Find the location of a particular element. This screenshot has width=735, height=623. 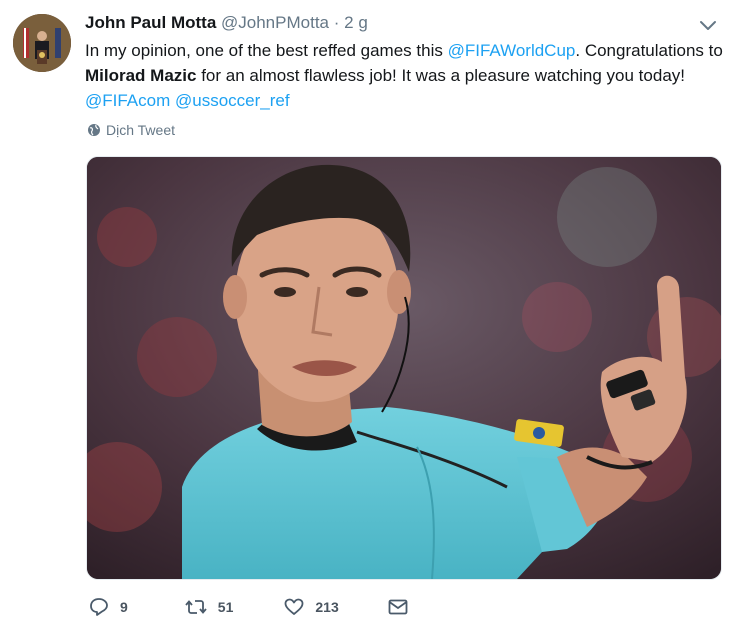

globe-icon is located at coordinates (94, 130).